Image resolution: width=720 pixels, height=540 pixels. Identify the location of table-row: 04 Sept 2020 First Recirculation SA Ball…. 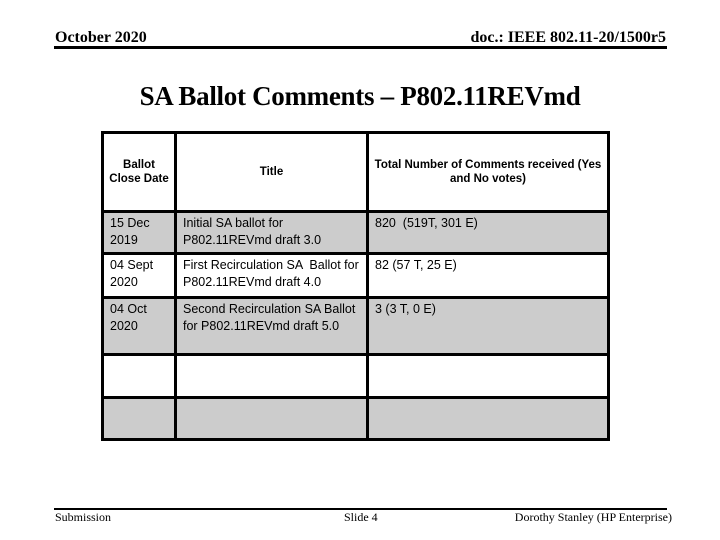
(355, 275).